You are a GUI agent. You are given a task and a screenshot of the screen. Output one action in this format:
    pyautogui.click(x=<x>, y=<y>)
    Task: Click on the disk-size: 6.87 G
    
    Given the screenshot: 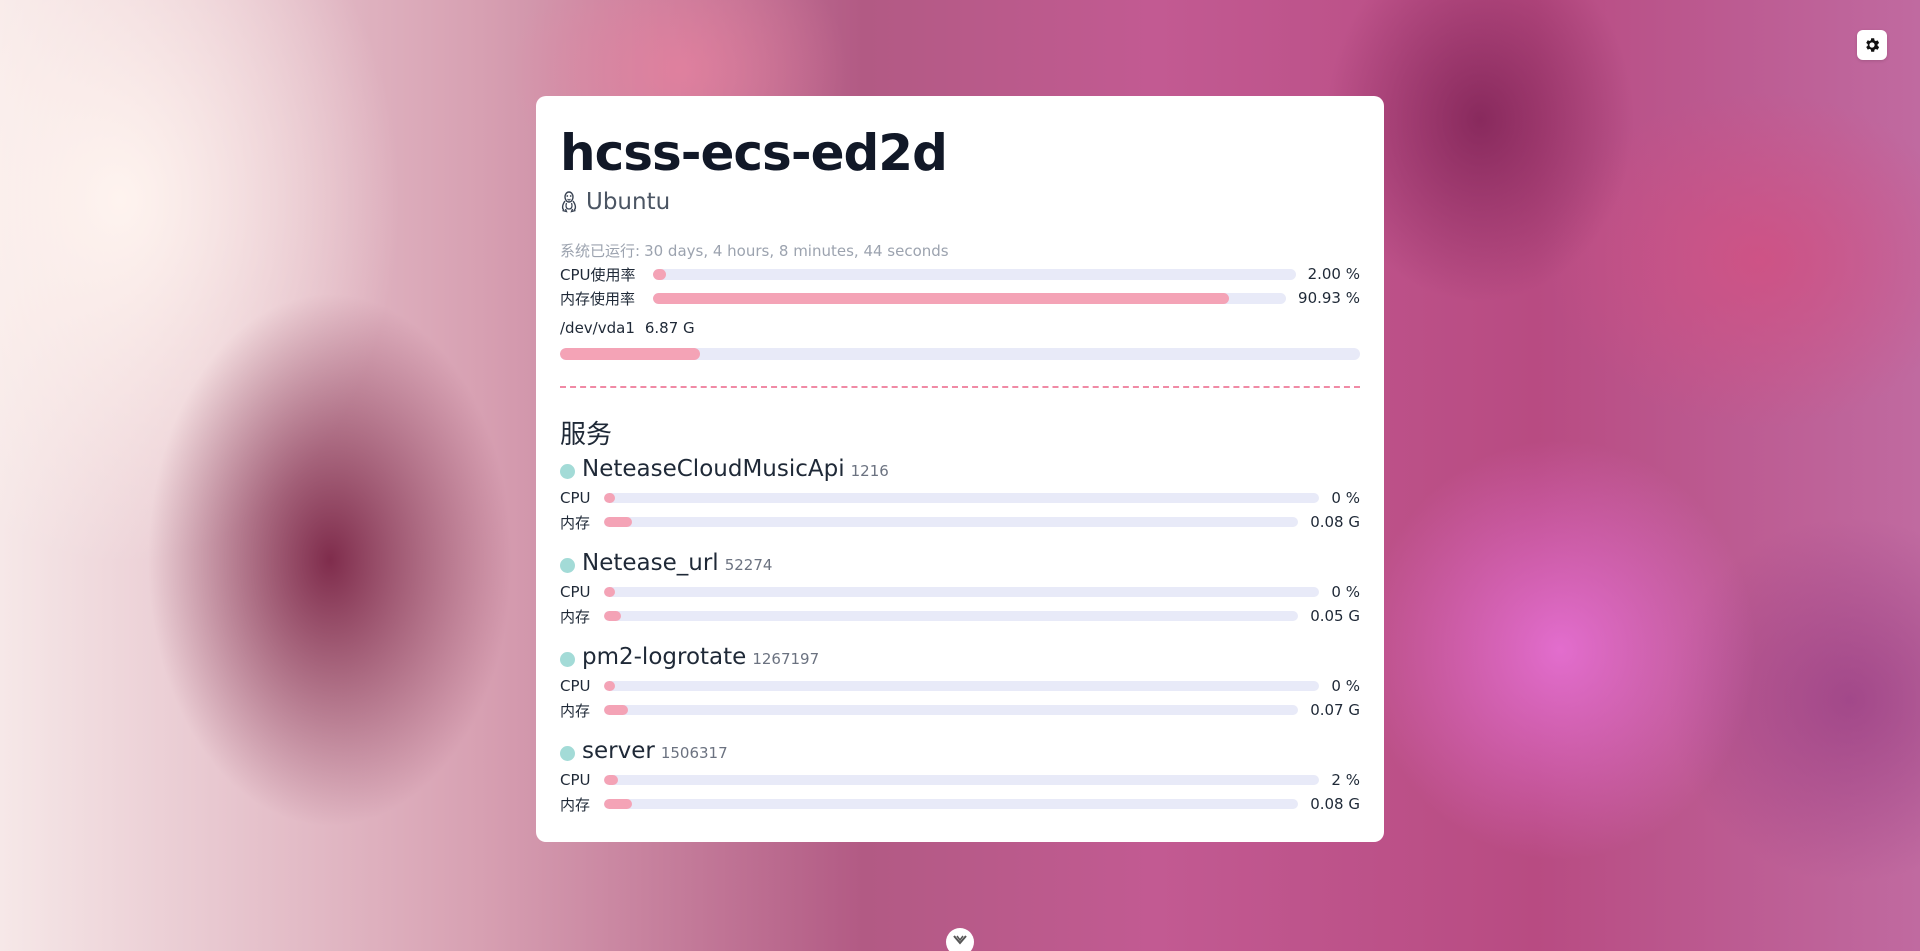 What is the action you would take?
    pyautogui.click(x=669, y=328)
    